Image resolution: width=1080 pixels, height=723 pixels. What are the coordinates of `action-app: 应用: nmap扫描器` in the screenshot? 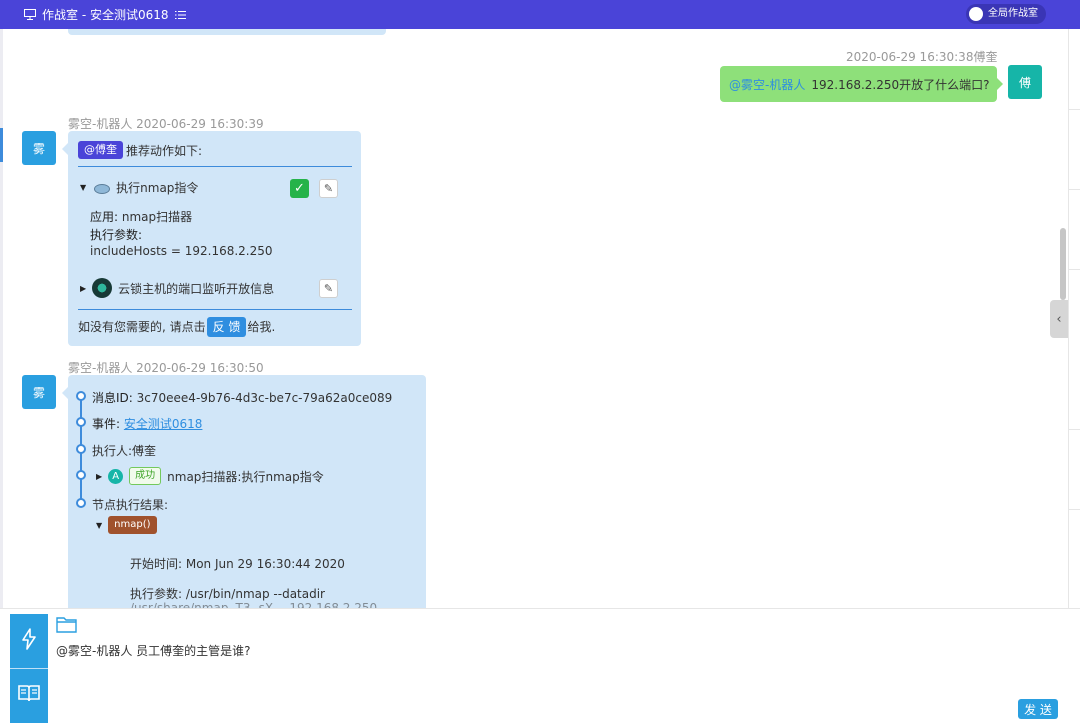 It's located at (141, 216).